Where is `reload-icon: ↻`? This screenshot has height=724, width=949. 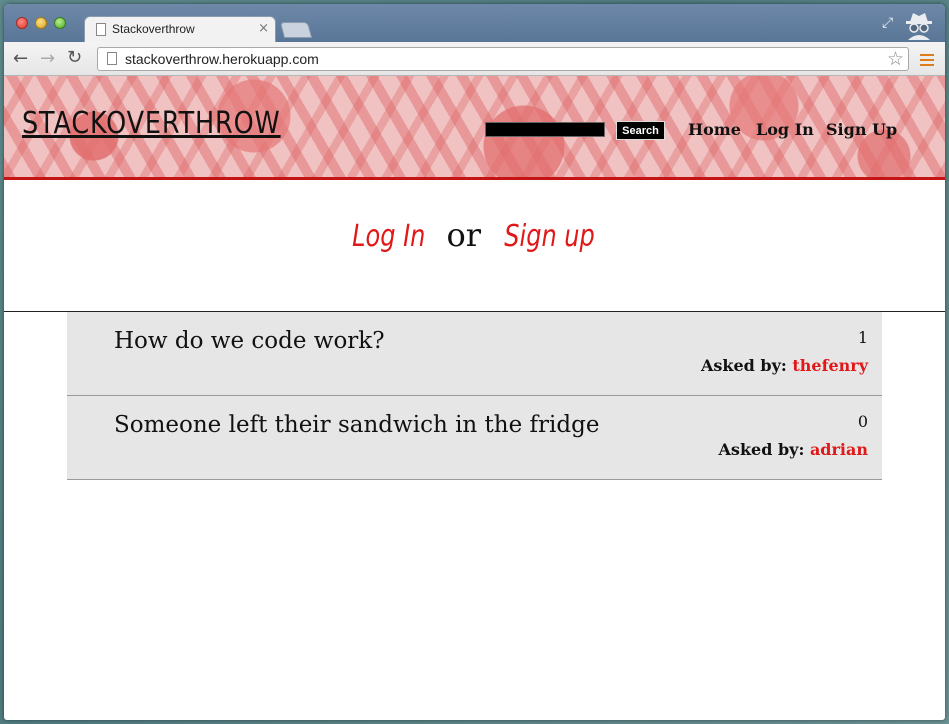 reload-icon: ↻ is located at coordinates (74, 57).